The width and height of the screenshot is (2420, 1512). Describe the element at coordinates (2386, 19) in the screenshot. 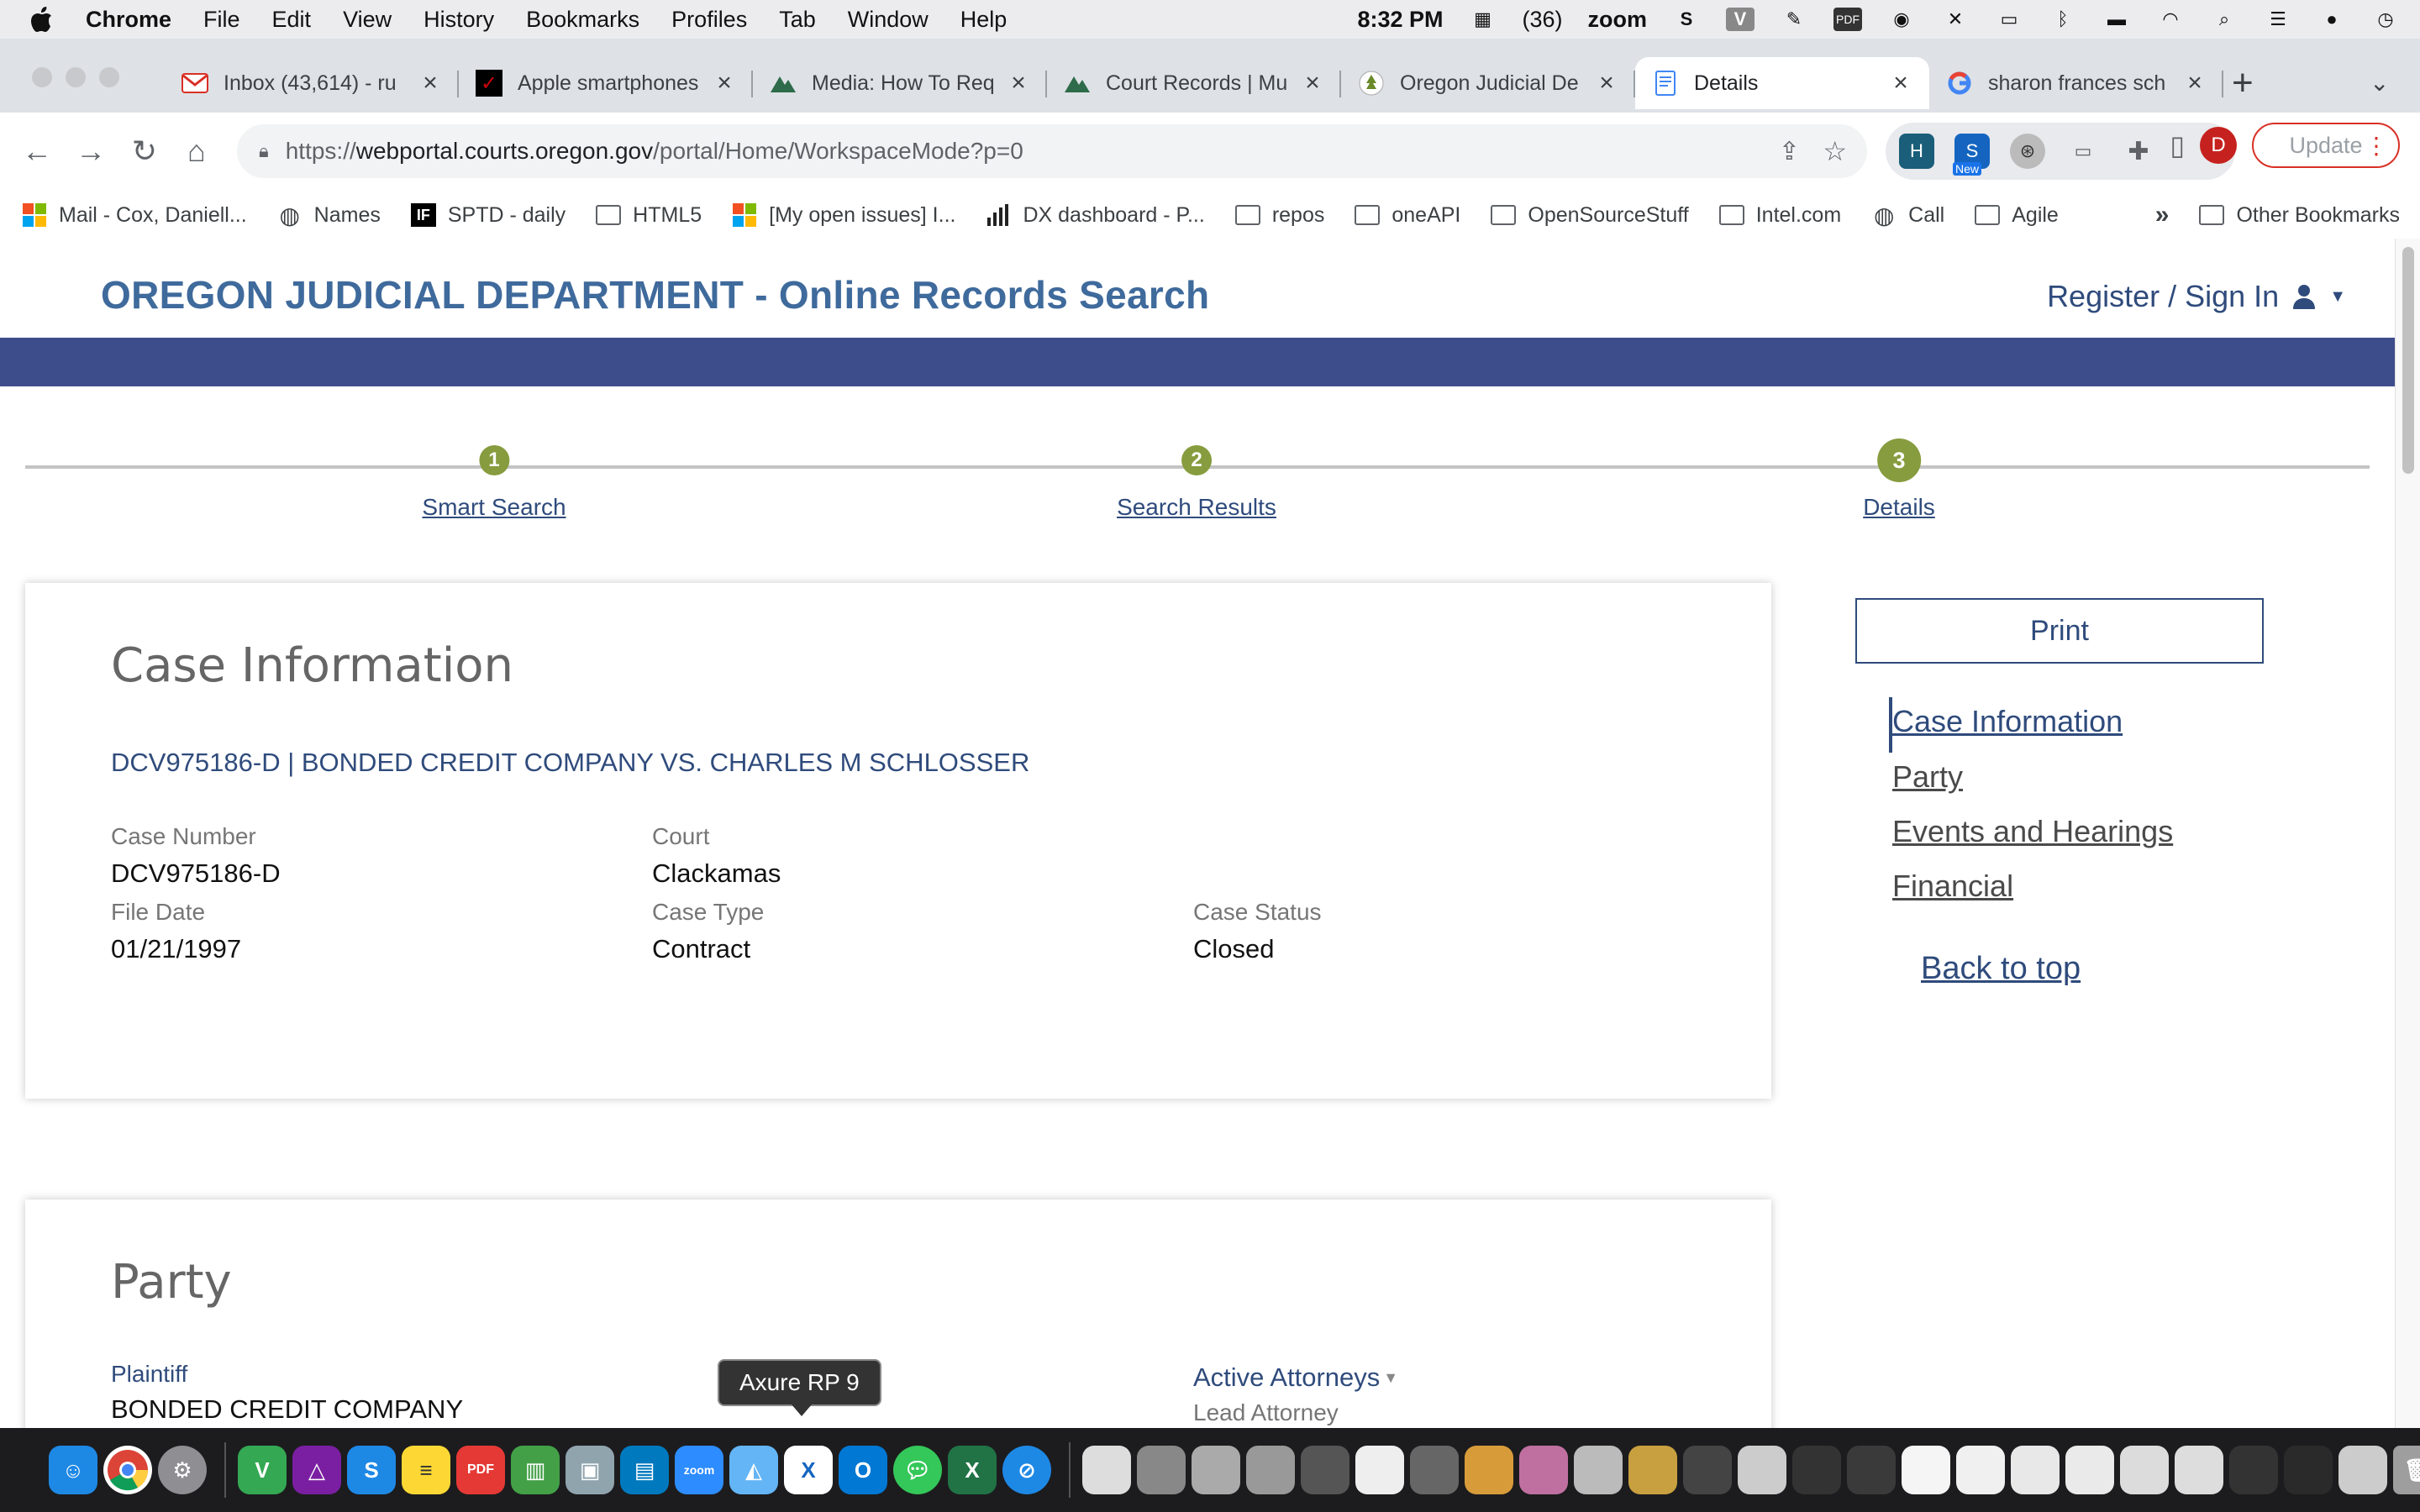

I see `clock-icon: ◷` at that location.